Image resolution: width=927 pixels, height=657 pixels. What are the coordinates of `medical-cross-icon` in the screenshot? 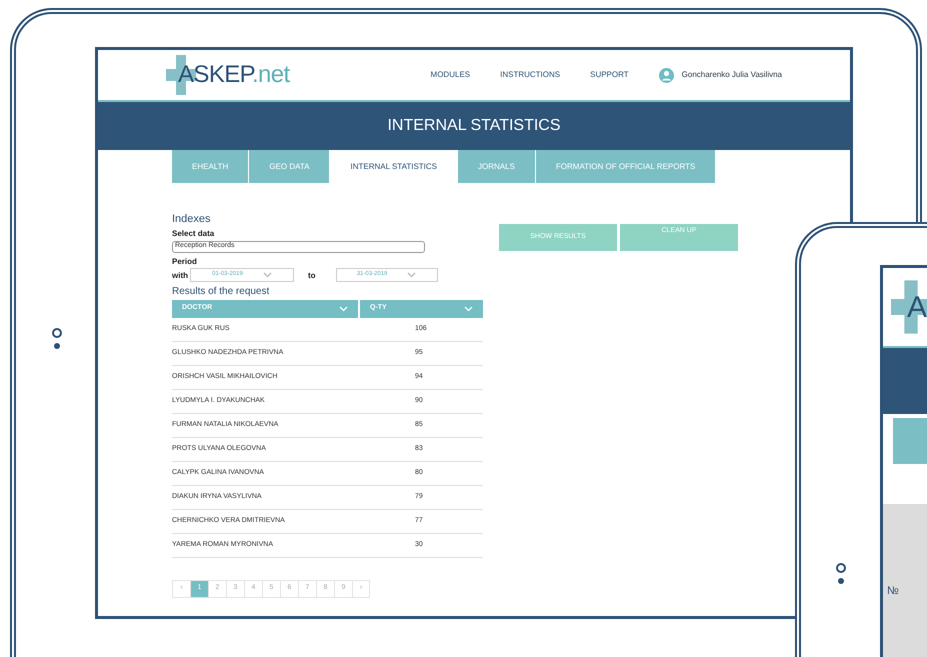 It's located at (909, 307).